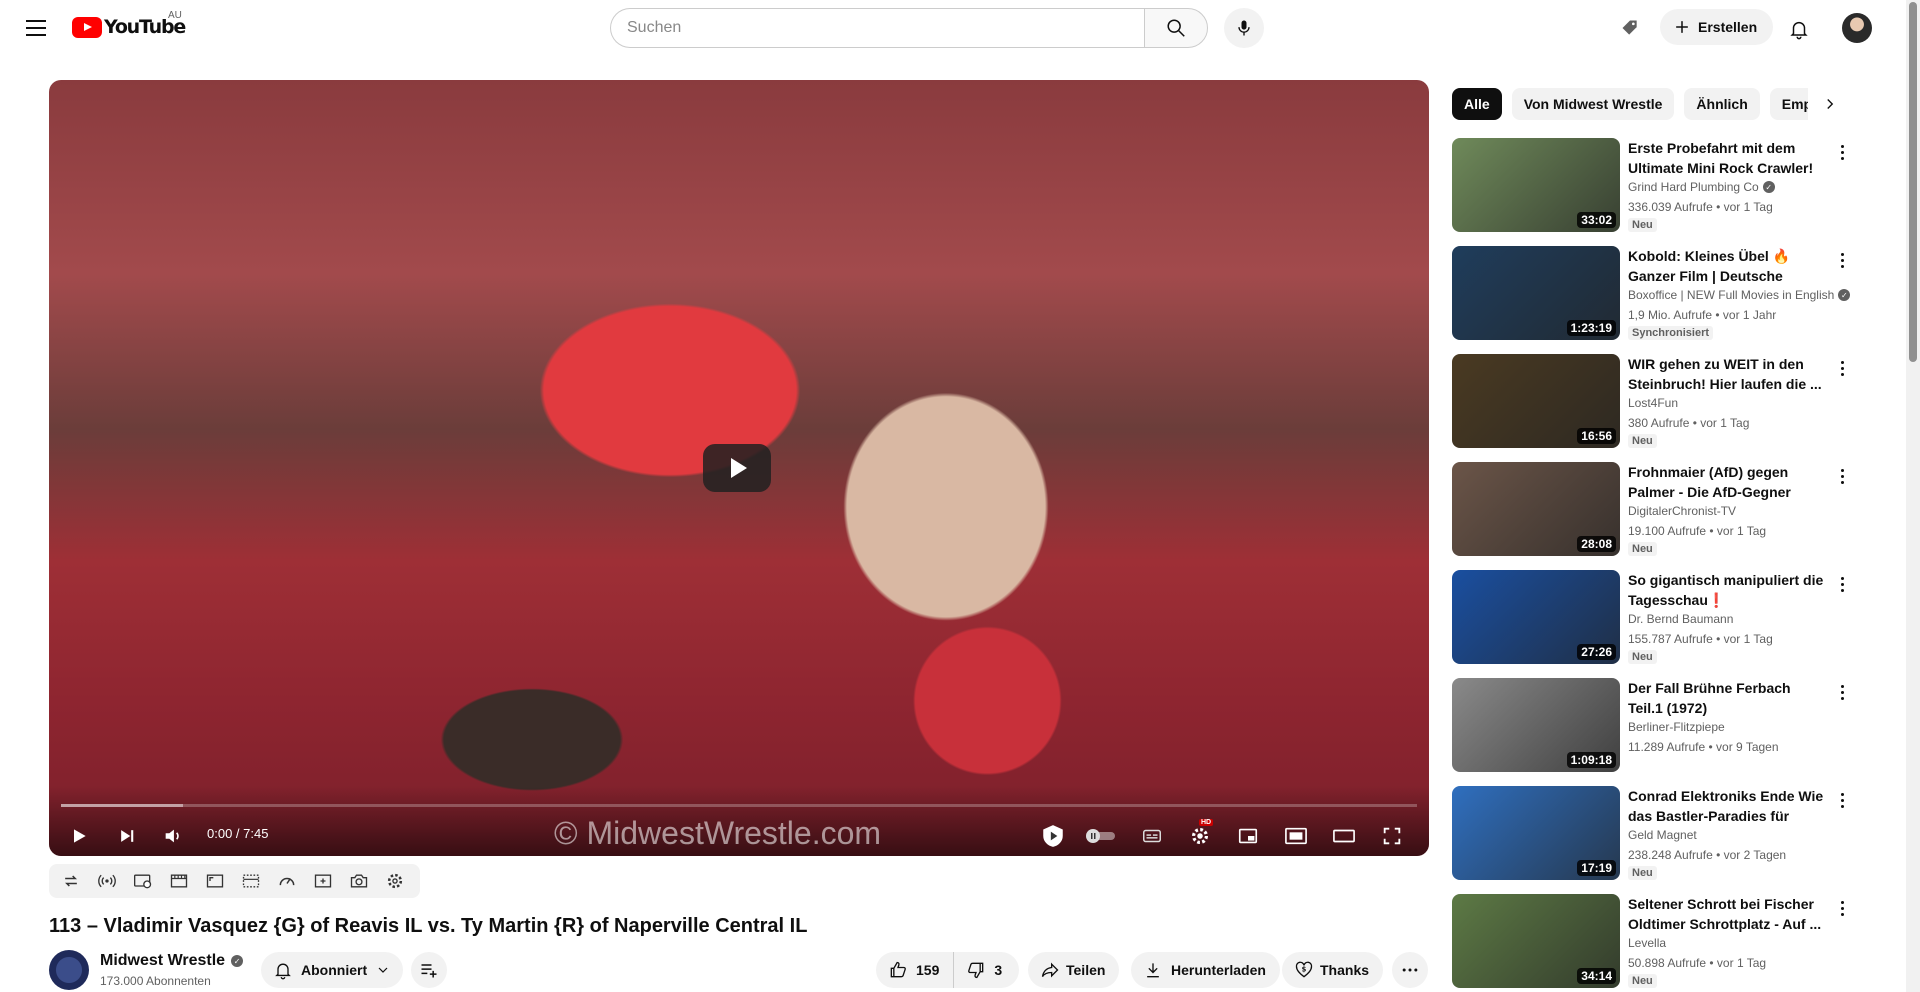 The height and width of the screenshot is (992, 1920). Describe the element at coordinates (1857, 28) in the screenshot. I see `account-avatar` at that location.